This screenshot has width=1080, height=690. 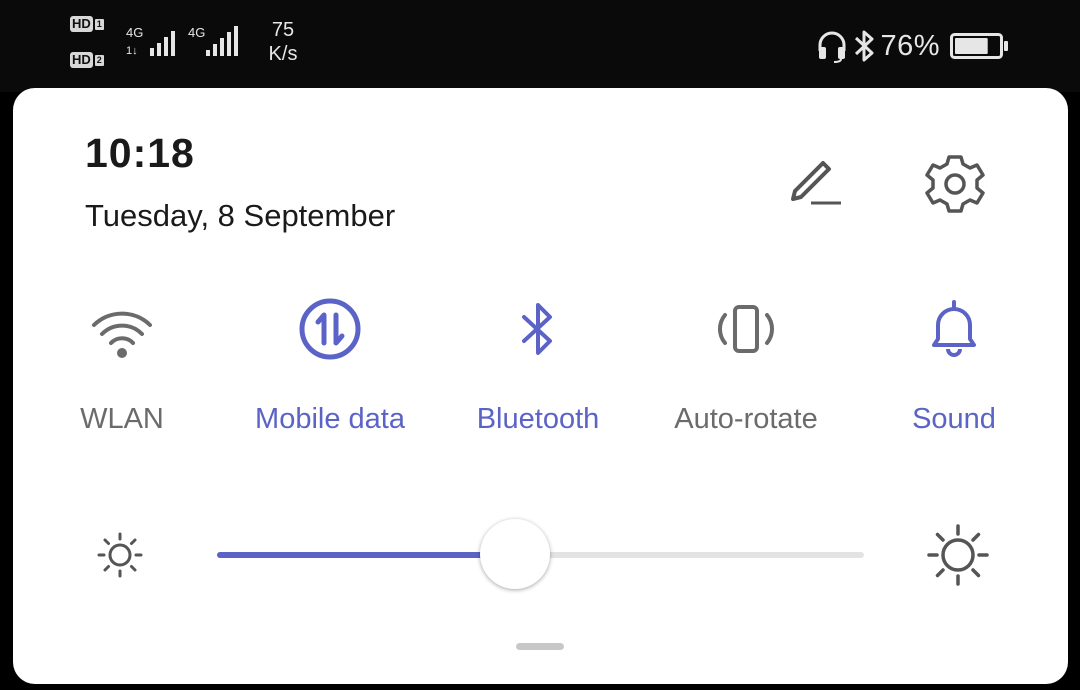 What do you see at coordinates (954, 328) in the screenshot?
I see `bell-icon` at bounding box center [954, 328].